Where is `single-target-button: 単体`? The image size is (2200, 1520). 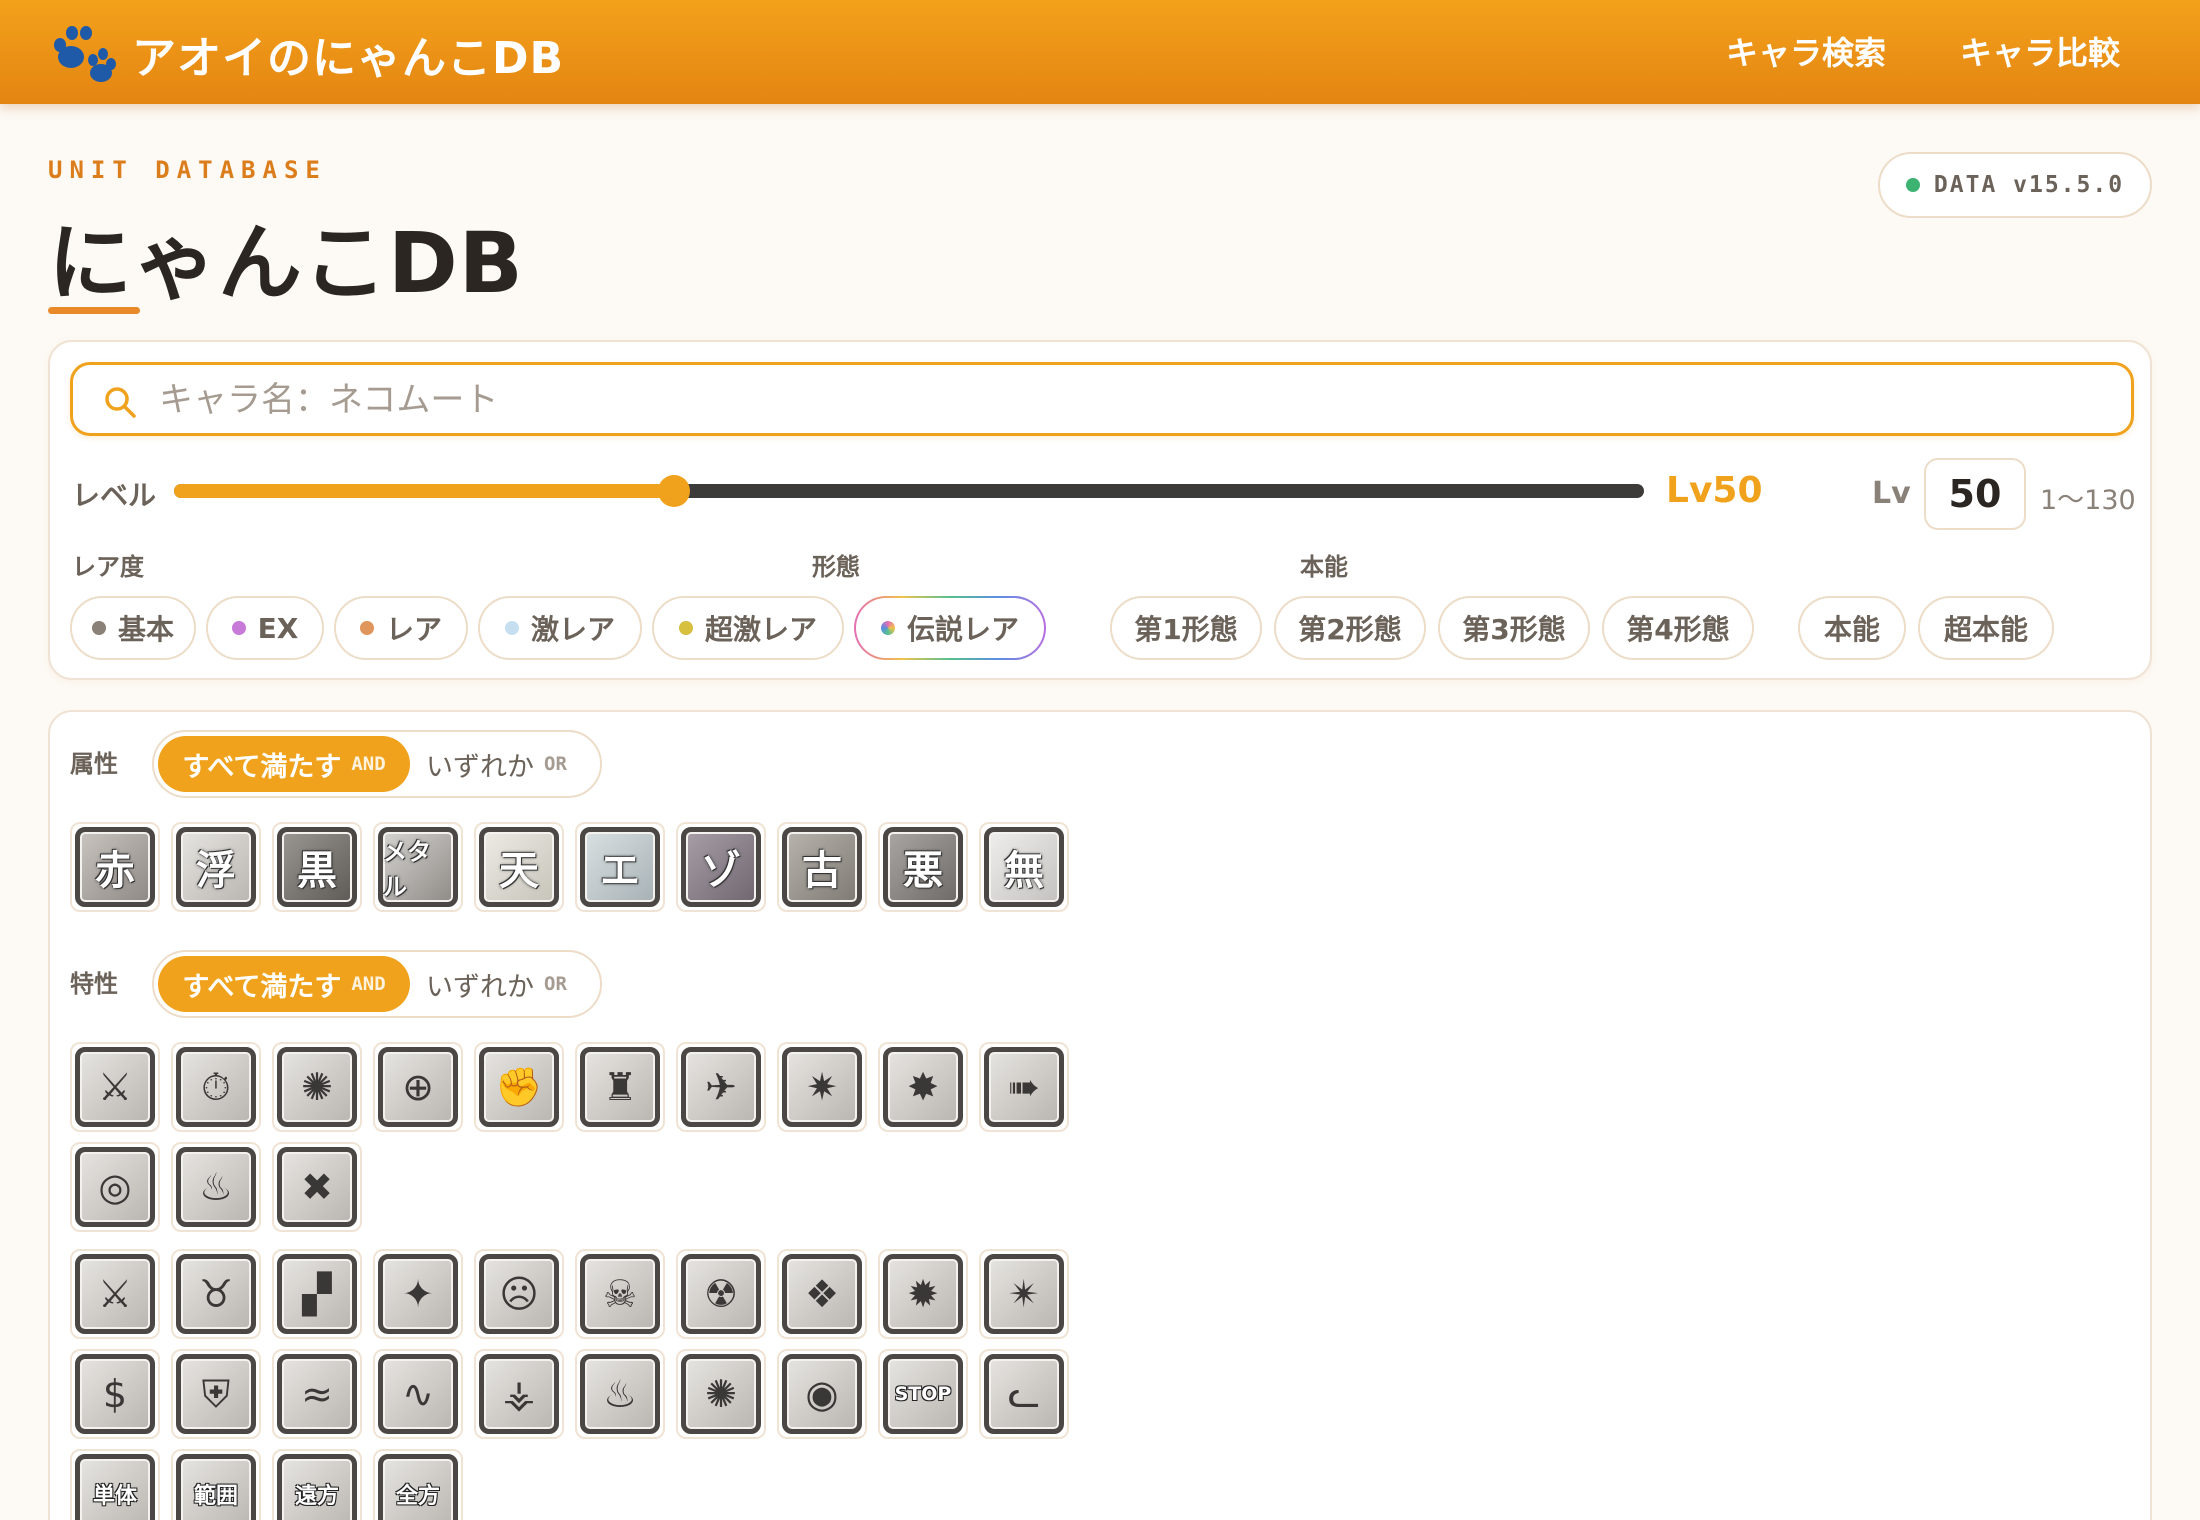
single-target-button: 単体 is located at coordinates (115, 1484).